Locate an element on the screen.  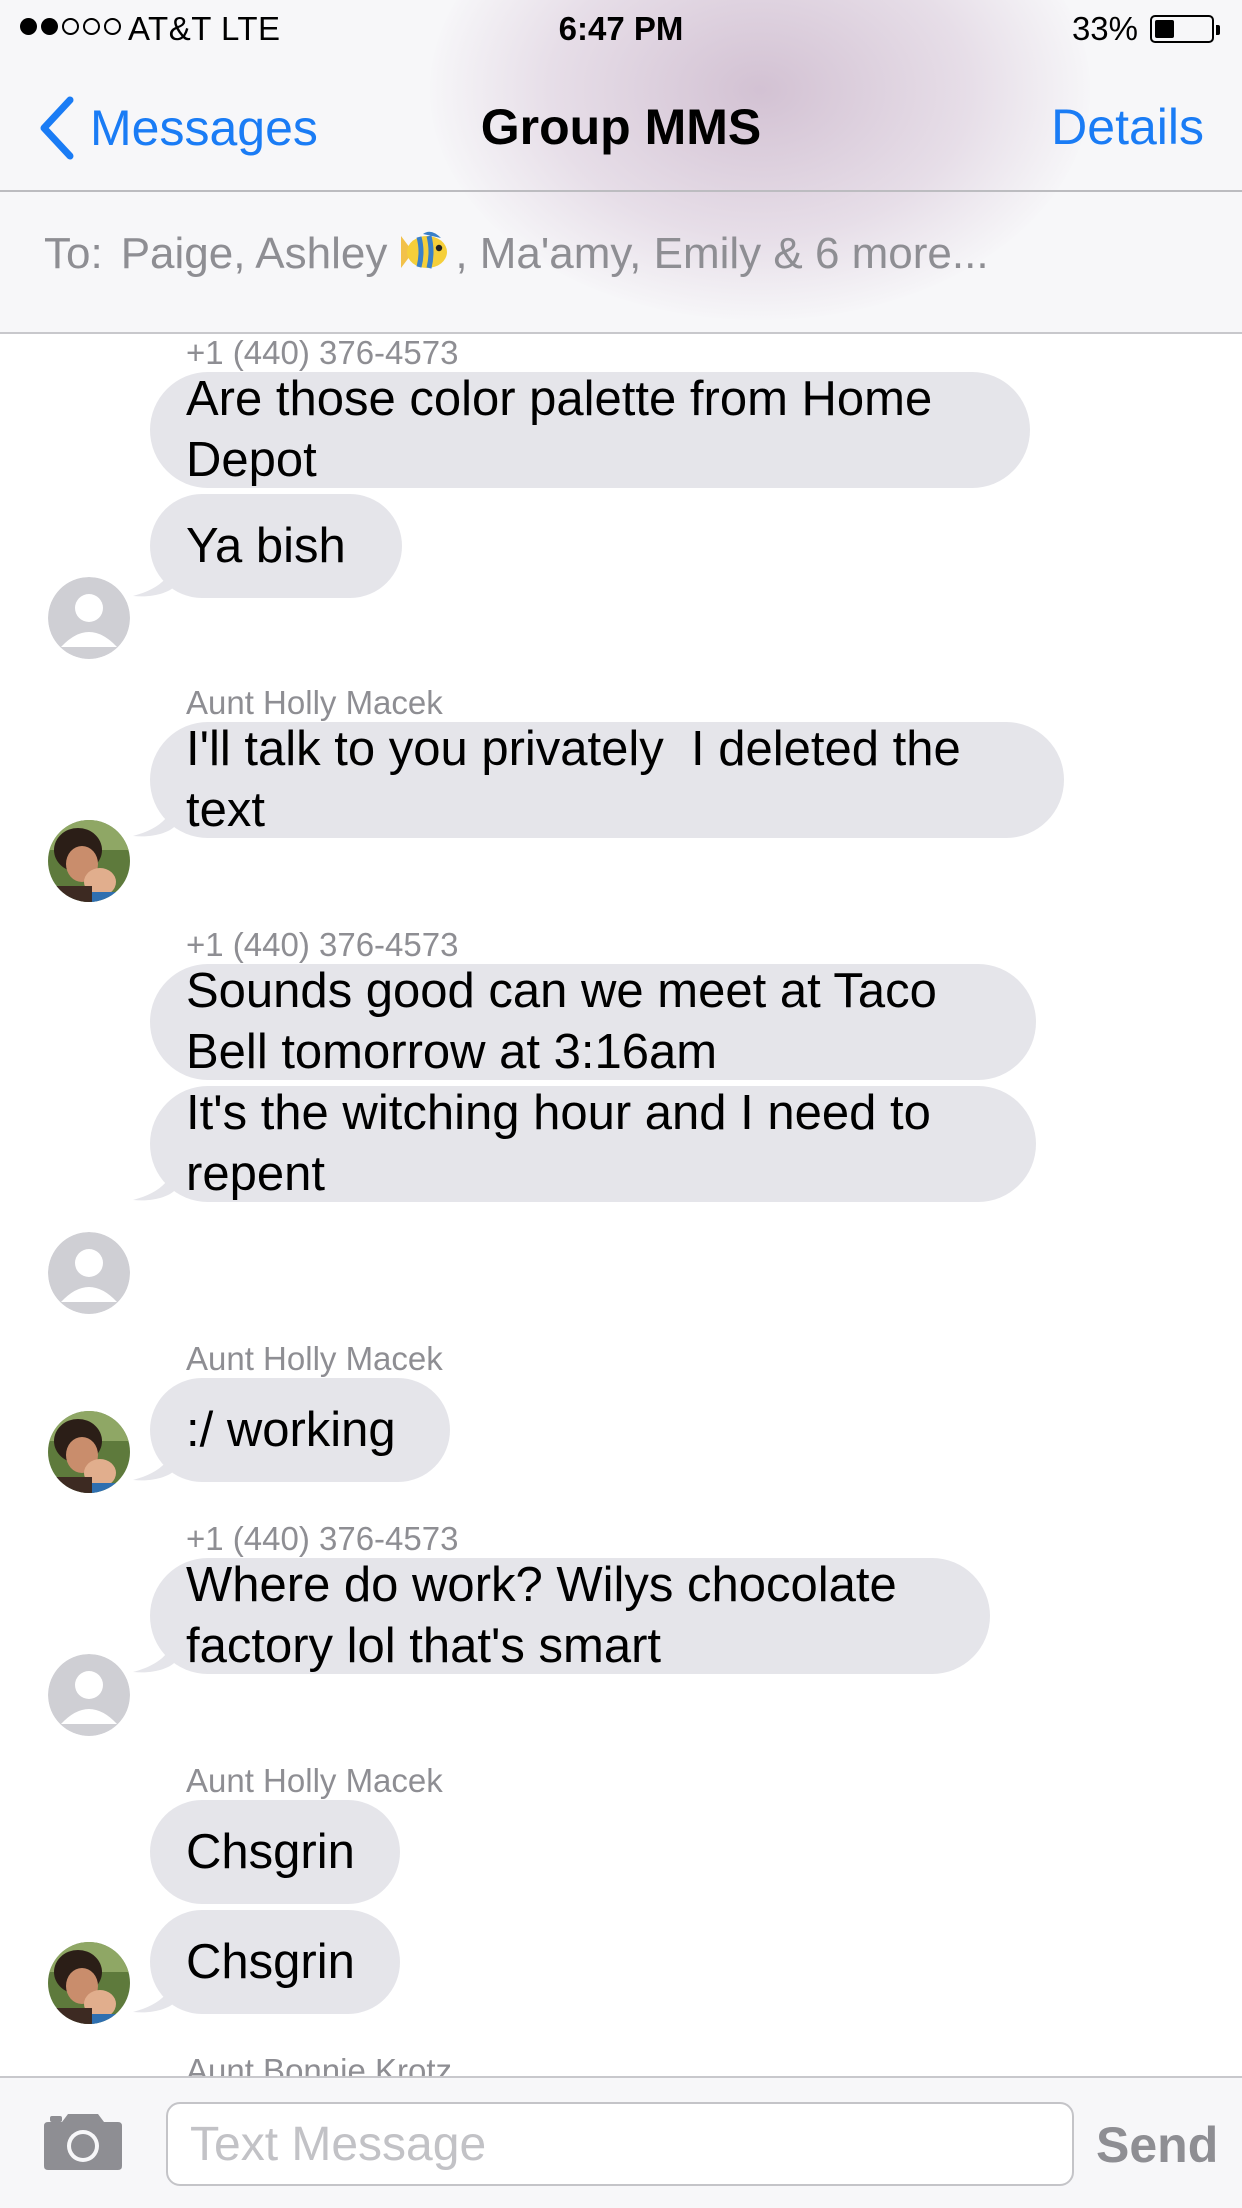
message-input is located at coordinates (620, 2144).